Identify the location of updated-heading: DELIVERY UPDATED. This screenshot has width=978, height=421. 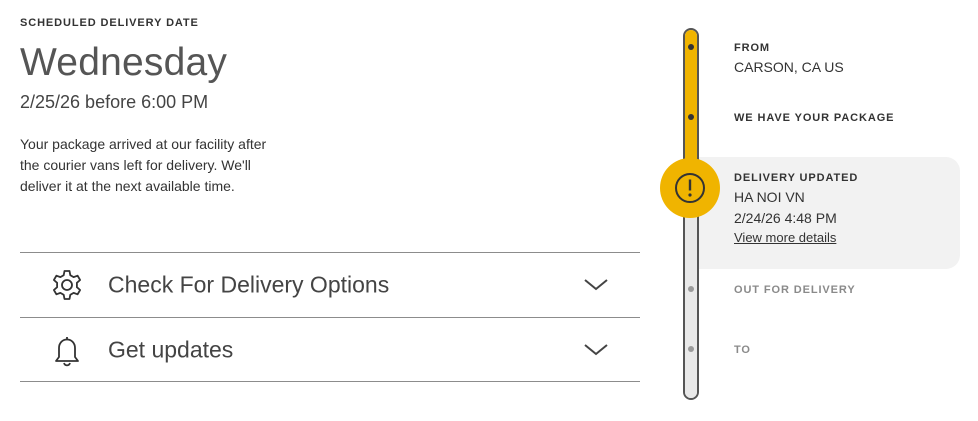
(796, 178).